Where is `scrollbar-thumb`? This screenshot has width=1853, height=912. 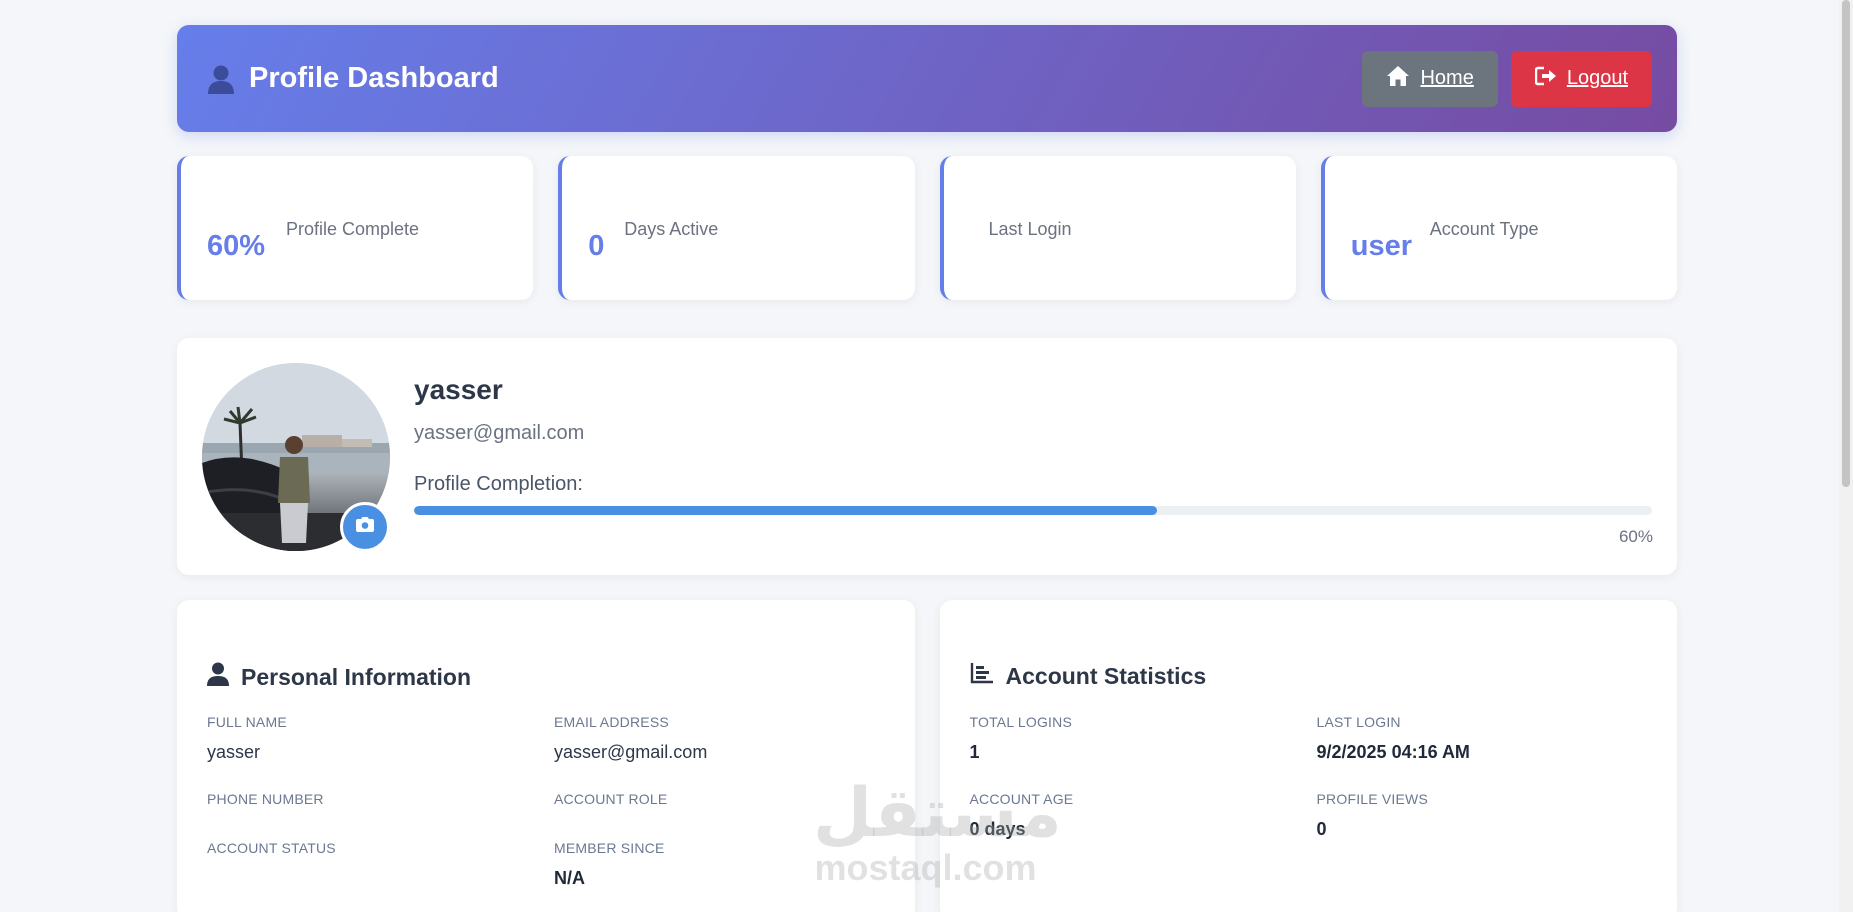 scrollbar-thumb is located at coordinates (1846, 243).